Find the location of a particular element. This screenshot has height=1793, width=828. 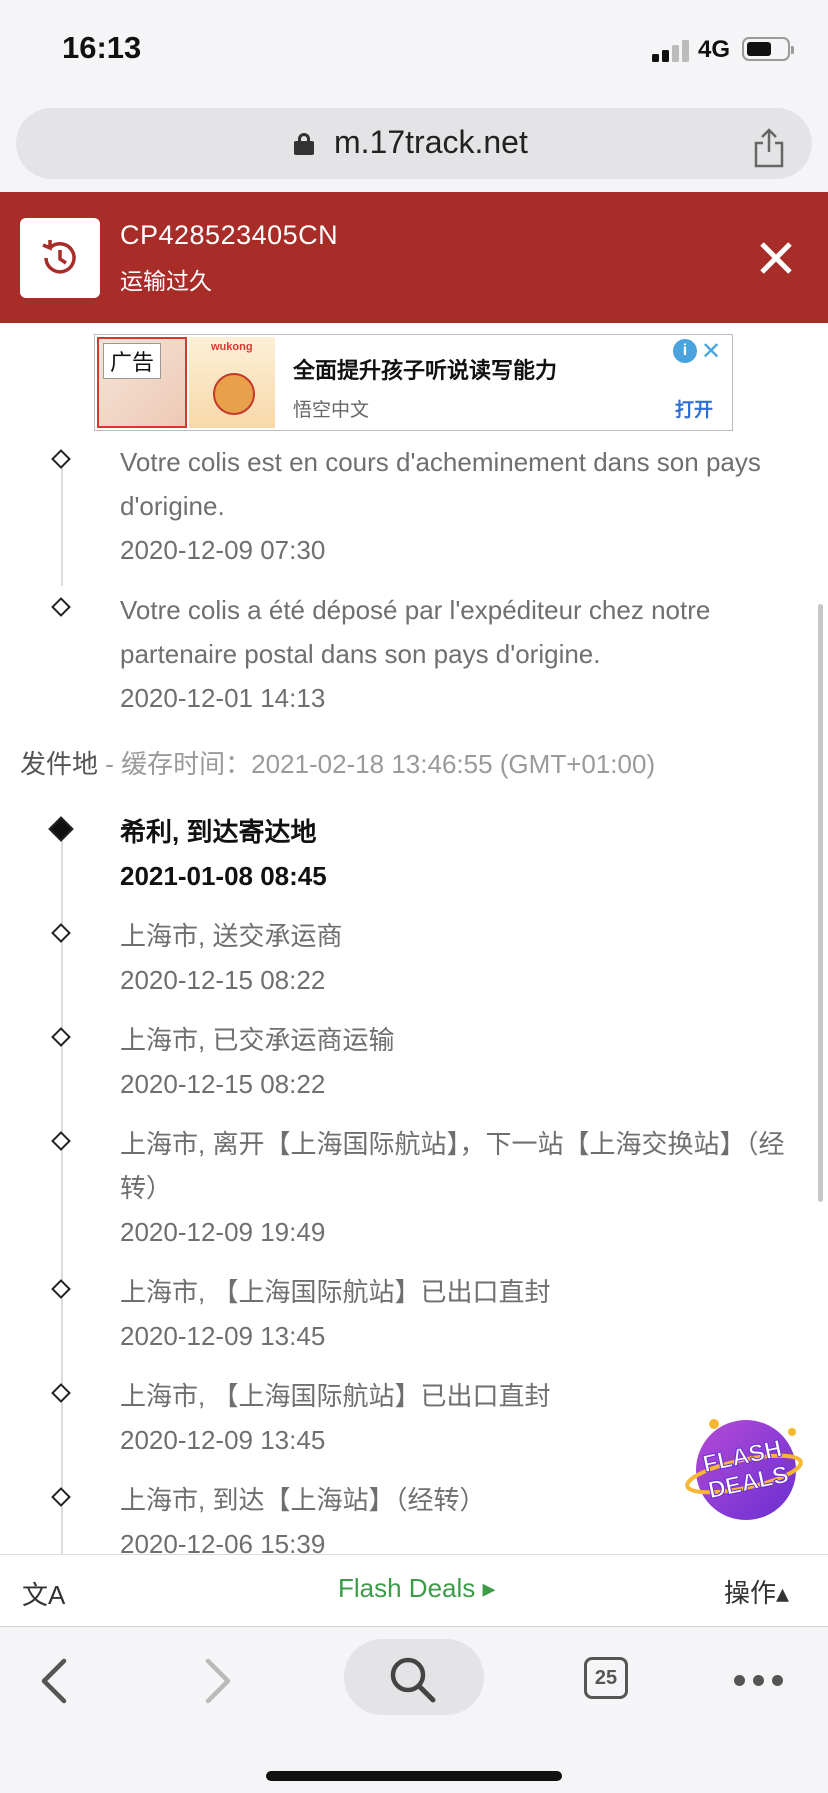

cache-label: - 缓存时间： is located at coordinates (175, 764).